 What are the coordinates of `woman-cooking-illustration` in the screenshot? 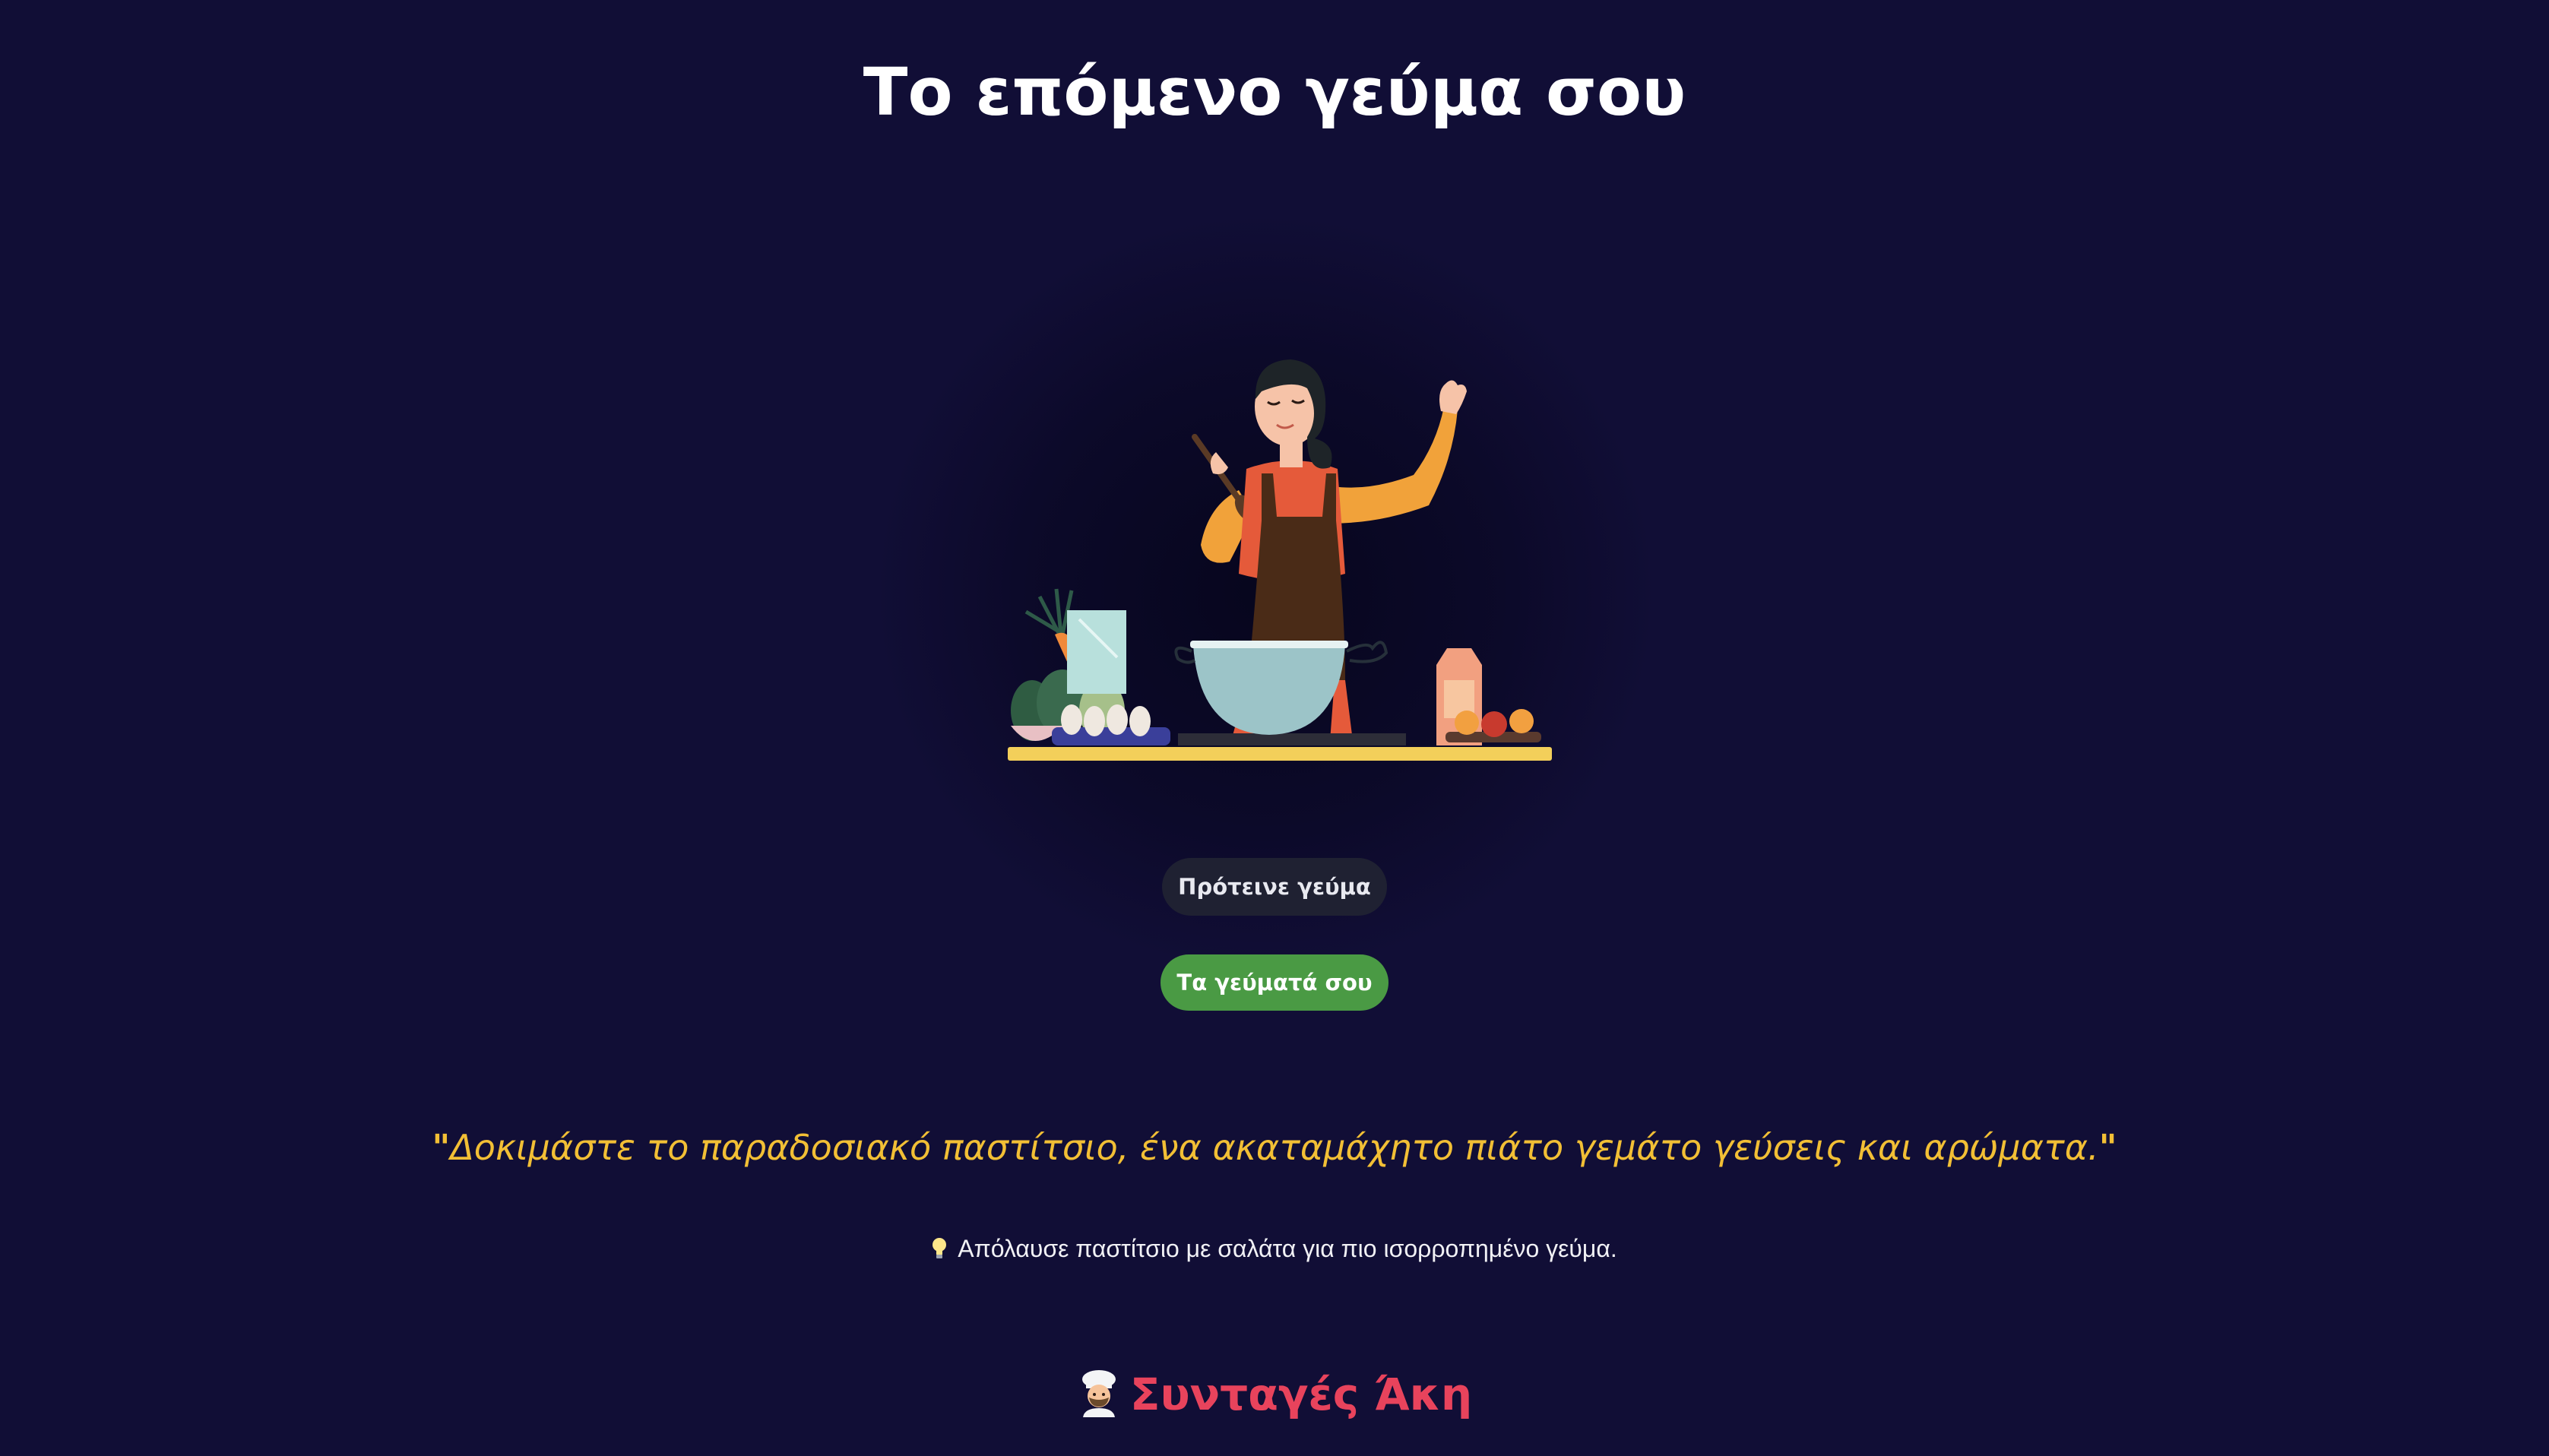 It's located at (1280, 560).